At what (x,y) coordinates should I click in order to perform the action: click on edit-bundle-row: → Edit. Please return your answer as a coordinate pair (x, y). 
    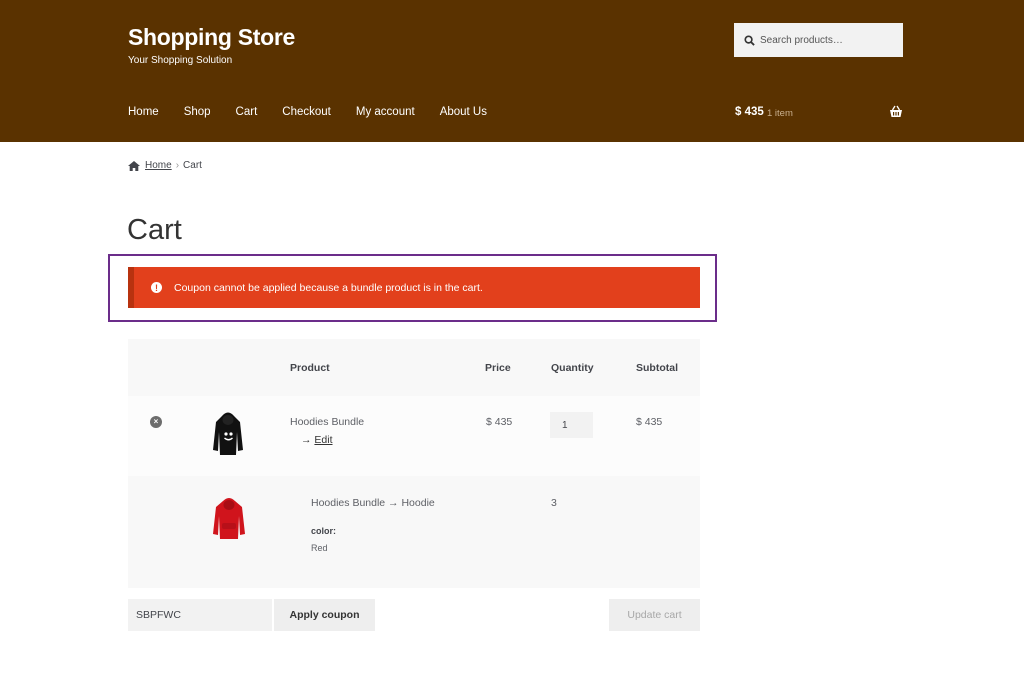
    Looking at the image, I should click on (317, 440).